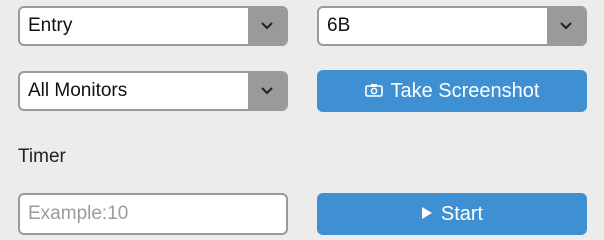 The width and height of the screenshot is (604, 240). What do you see at coordinates (78, 213) in the screenshot?
I see `timer-input-placeholder: Example:10` at bounding box center [78, 213].